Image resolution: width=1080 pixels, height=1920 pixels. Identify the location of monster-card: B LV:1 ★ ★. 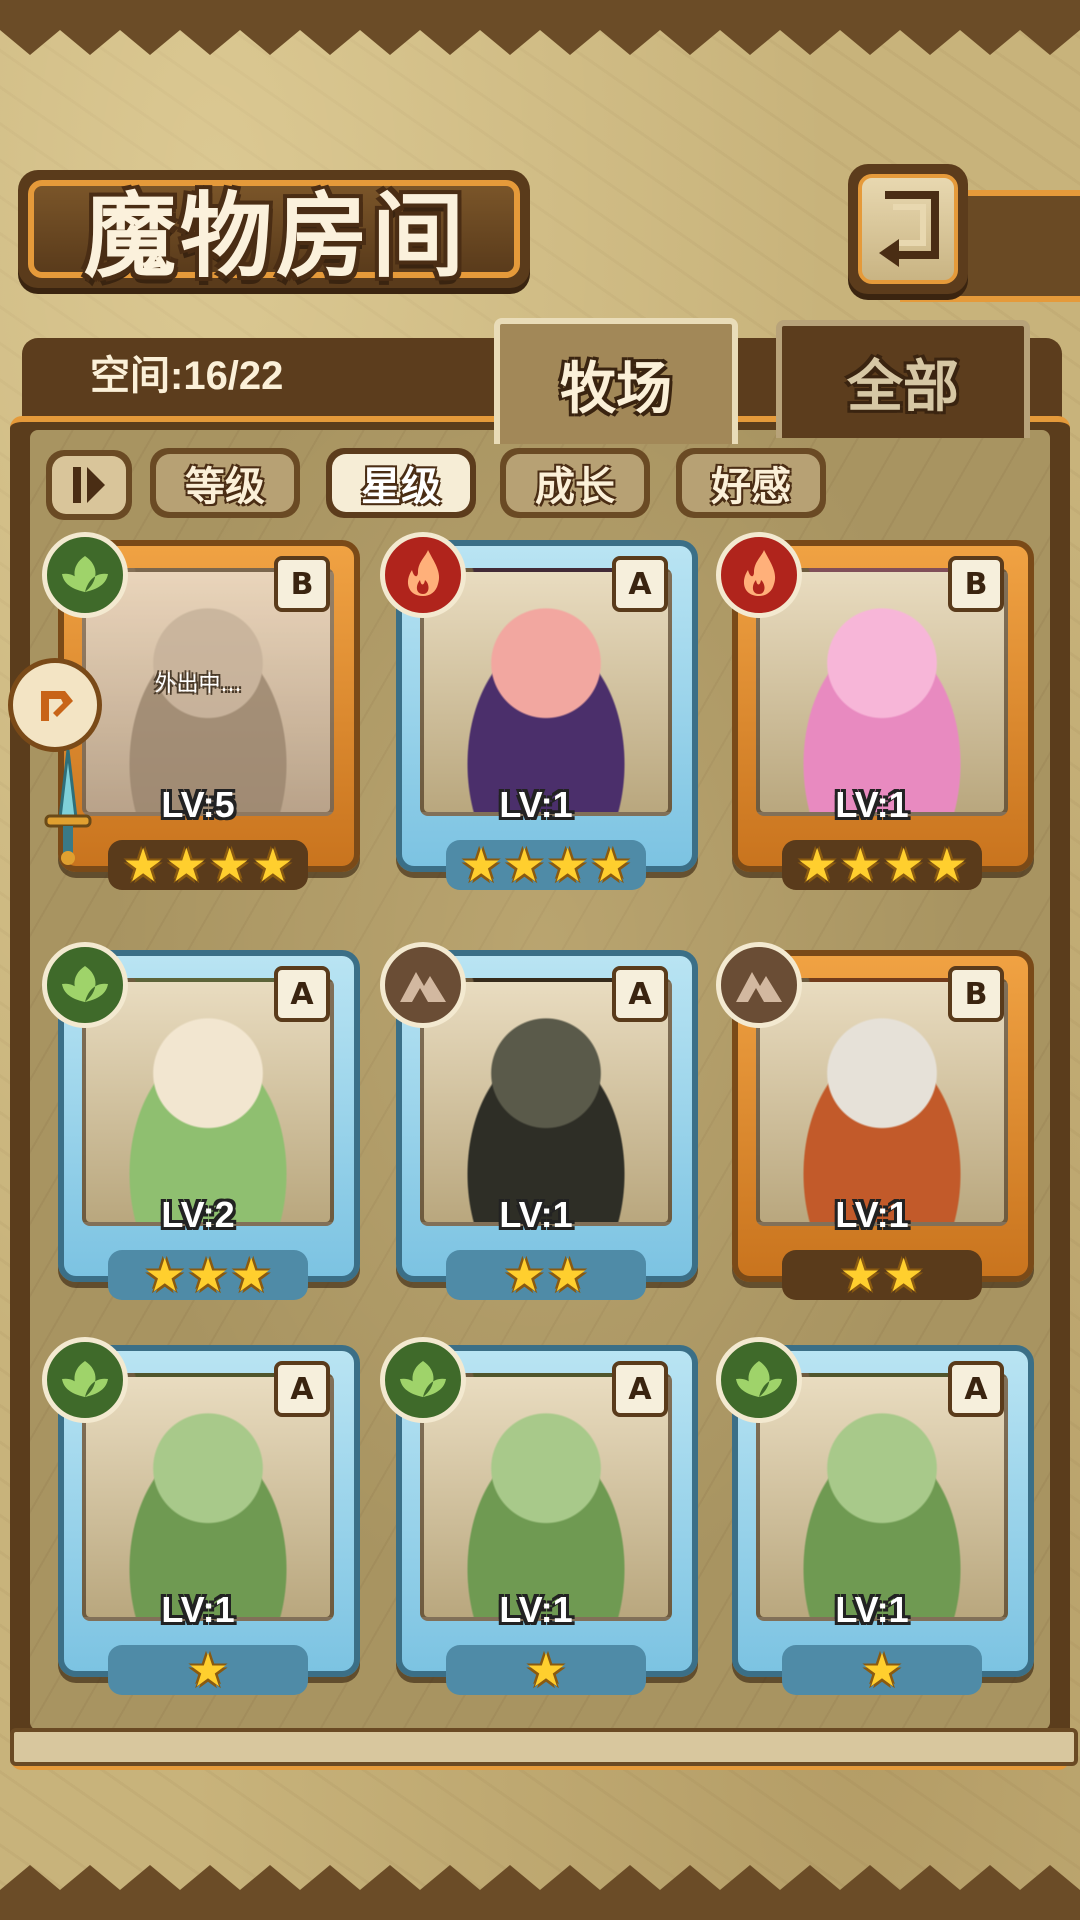
(875, 1126).